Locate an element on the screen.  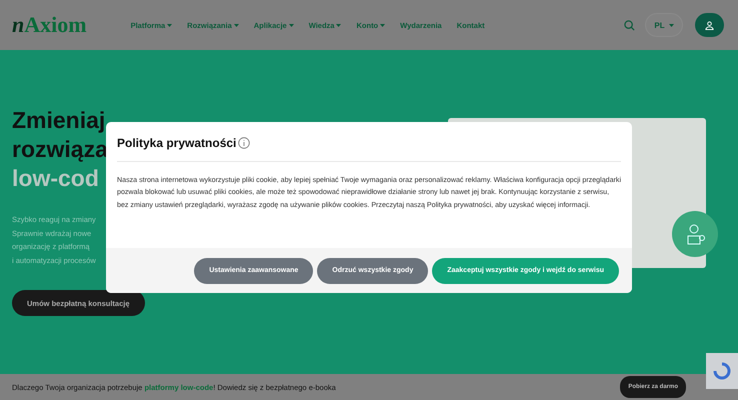
recaptcha-icon is located at coordinates (722, 371).